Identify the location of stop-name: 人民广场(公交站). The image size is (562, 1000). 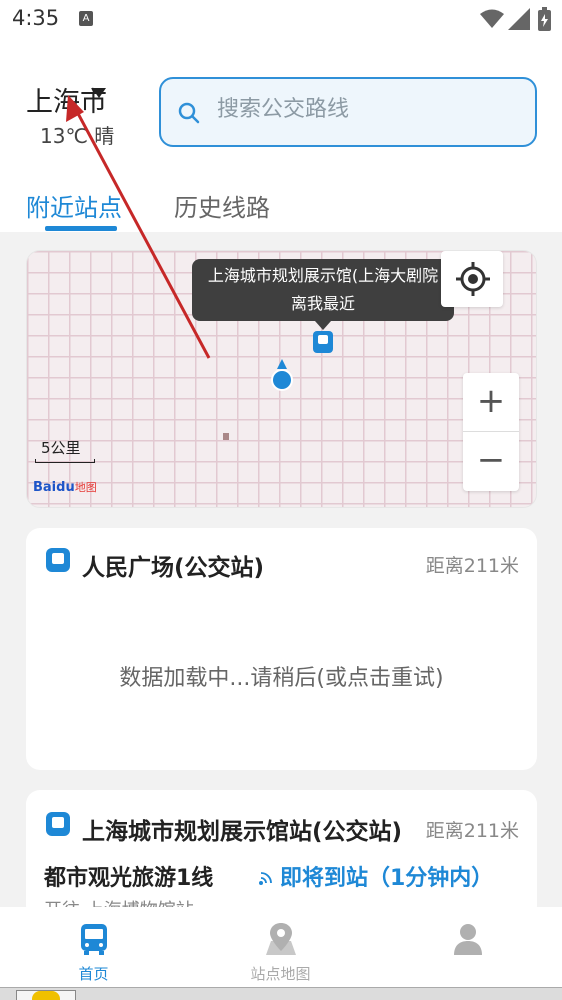
(173, 568).